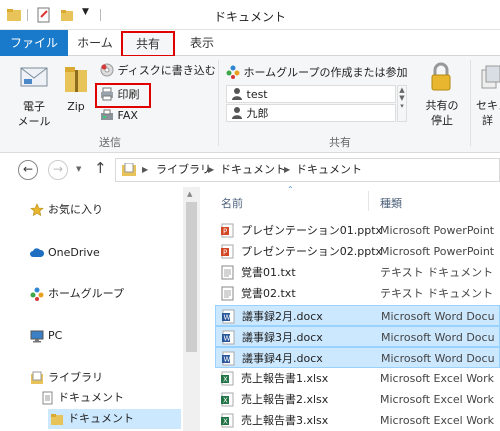 Image resolution: width=500 pixels, height=431 pixels. I want to click on share-user-kuro: 九郎, so click(311, 113).